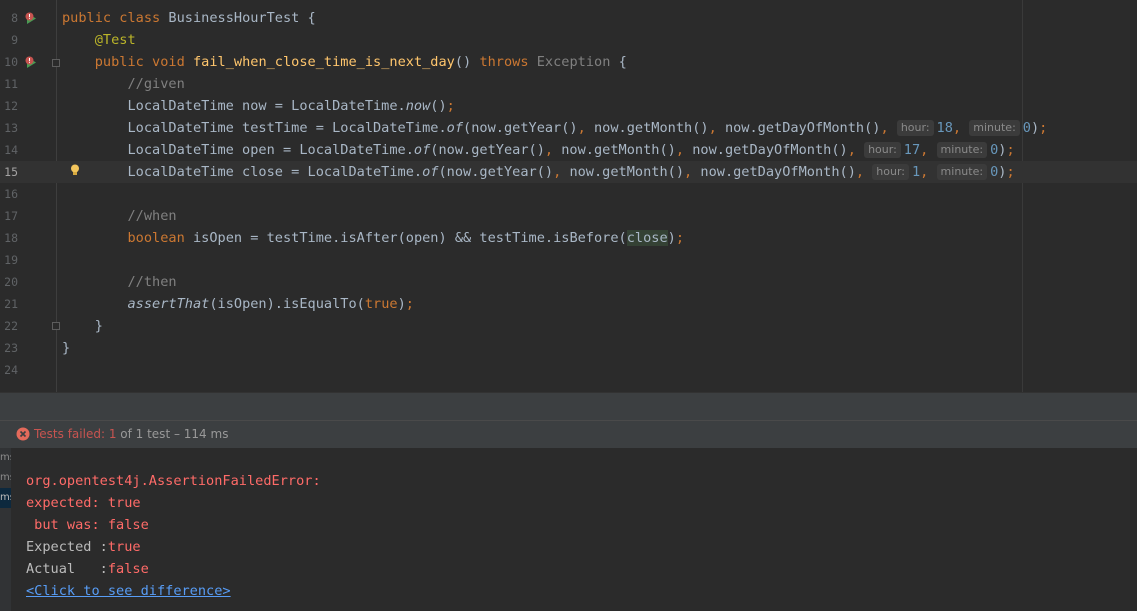 This screenshot has height=611, width=1137. I want to click on line-code: LocalDateTime now = LocalDateTime.now();, so click(258, 106).